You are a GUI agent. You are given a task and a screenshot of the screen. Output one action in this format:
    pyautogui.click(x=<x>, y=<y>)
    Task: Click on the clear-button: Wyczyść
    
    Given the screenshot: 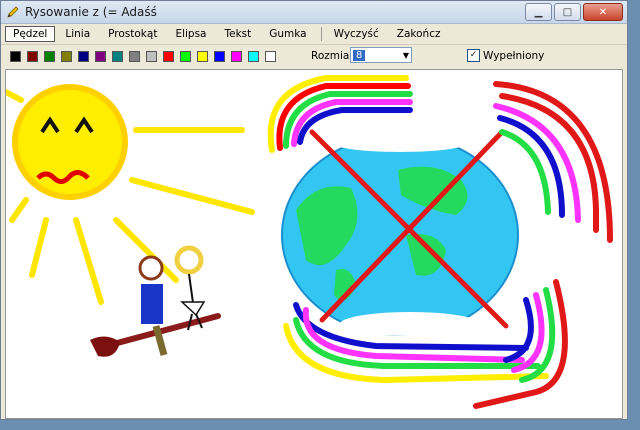 What is the action you would take?
    pyautogui.click(x=356, y=34)
    